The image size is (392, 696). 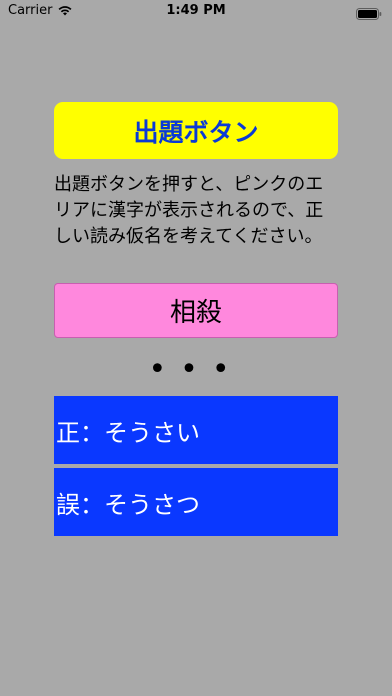 What do you see at coordinates (196, 502) in the screenshot?
I see `wrong-reading-button: 誤：そうさつ` at bounding box center [196, 502].